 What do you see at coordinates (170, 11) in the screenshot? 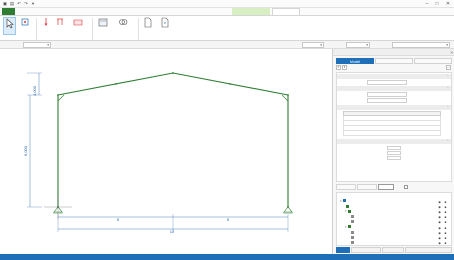
I see `tab-outputs` at bounding box center [170, 11].